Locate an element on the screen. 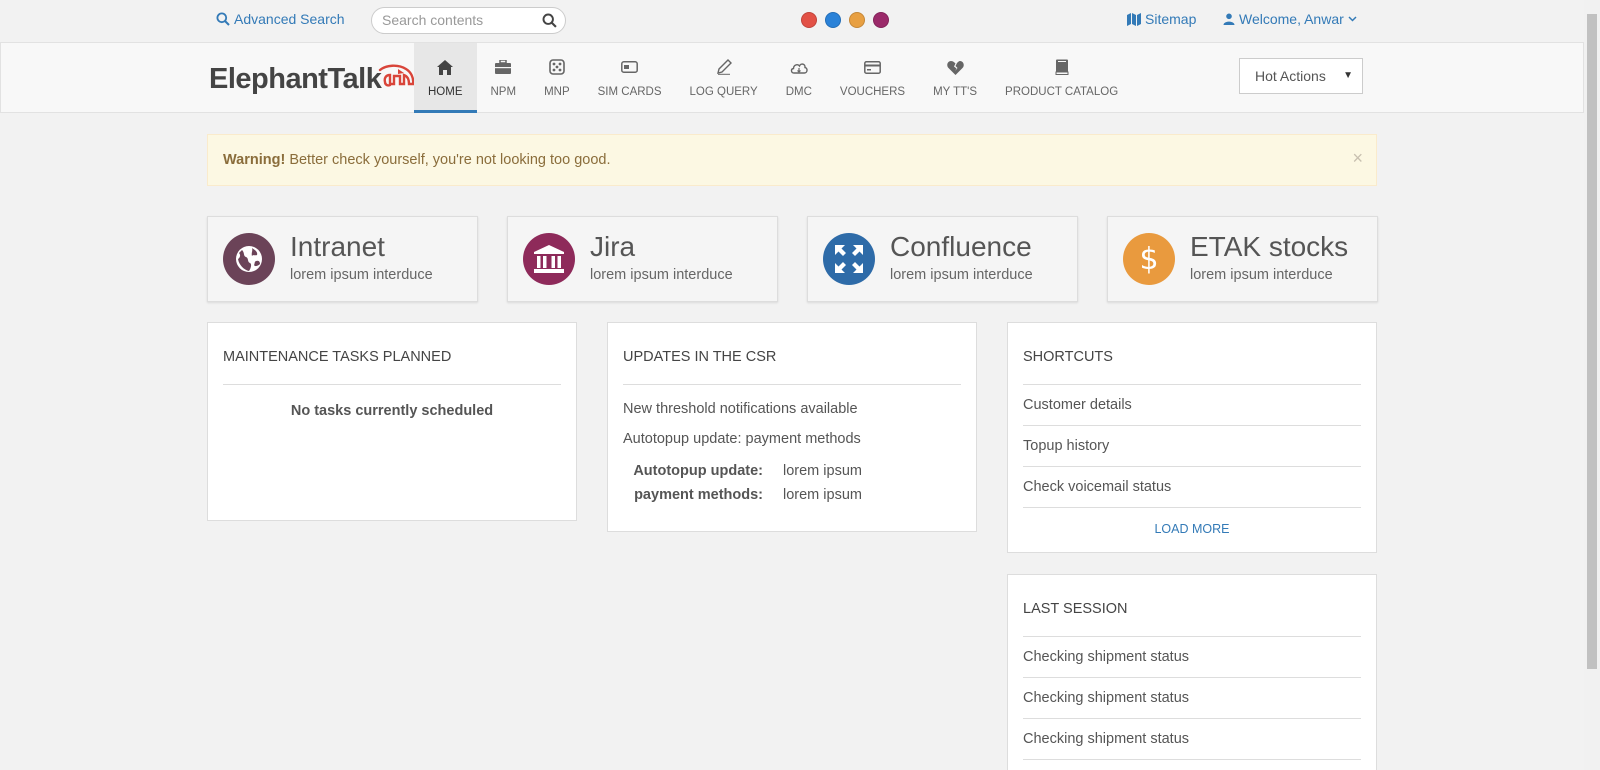 This screenshot has height=770, width=1600. sitemap-label: Sitemap is located at coordinates (1171, 19).